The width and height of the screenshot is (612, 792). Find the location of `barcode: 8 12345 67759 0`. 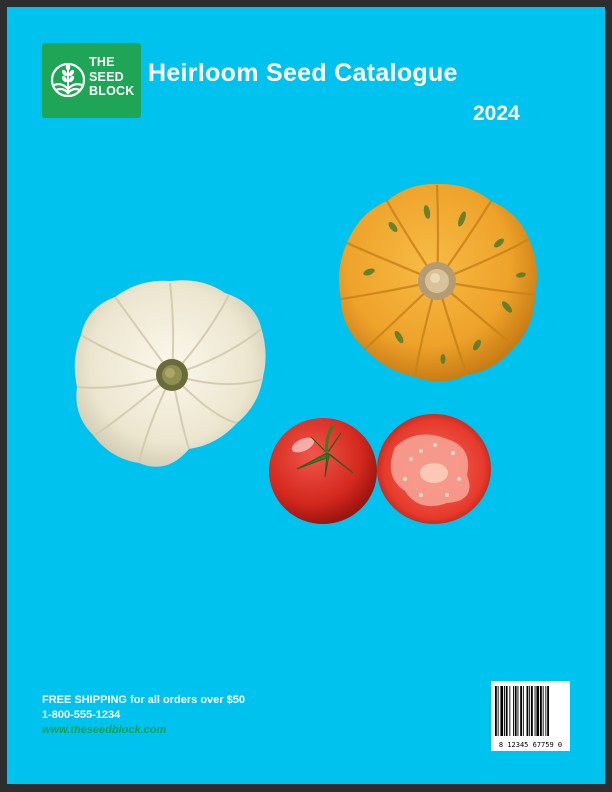

barcode: 8 12345 67759 0 is located at coordinates (530, 716).